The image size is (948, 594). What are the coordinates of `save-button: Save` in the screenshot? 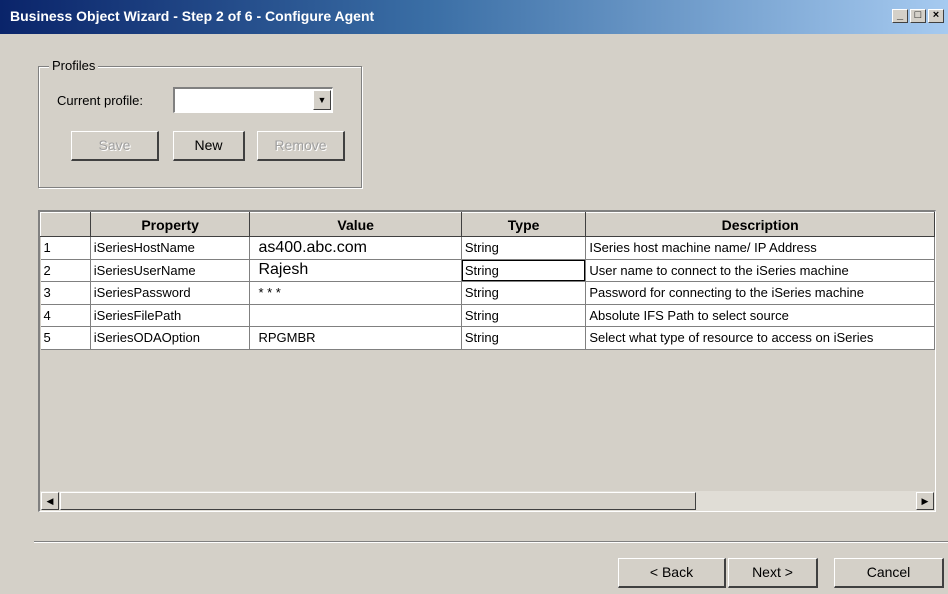 It's located at (115, 146).